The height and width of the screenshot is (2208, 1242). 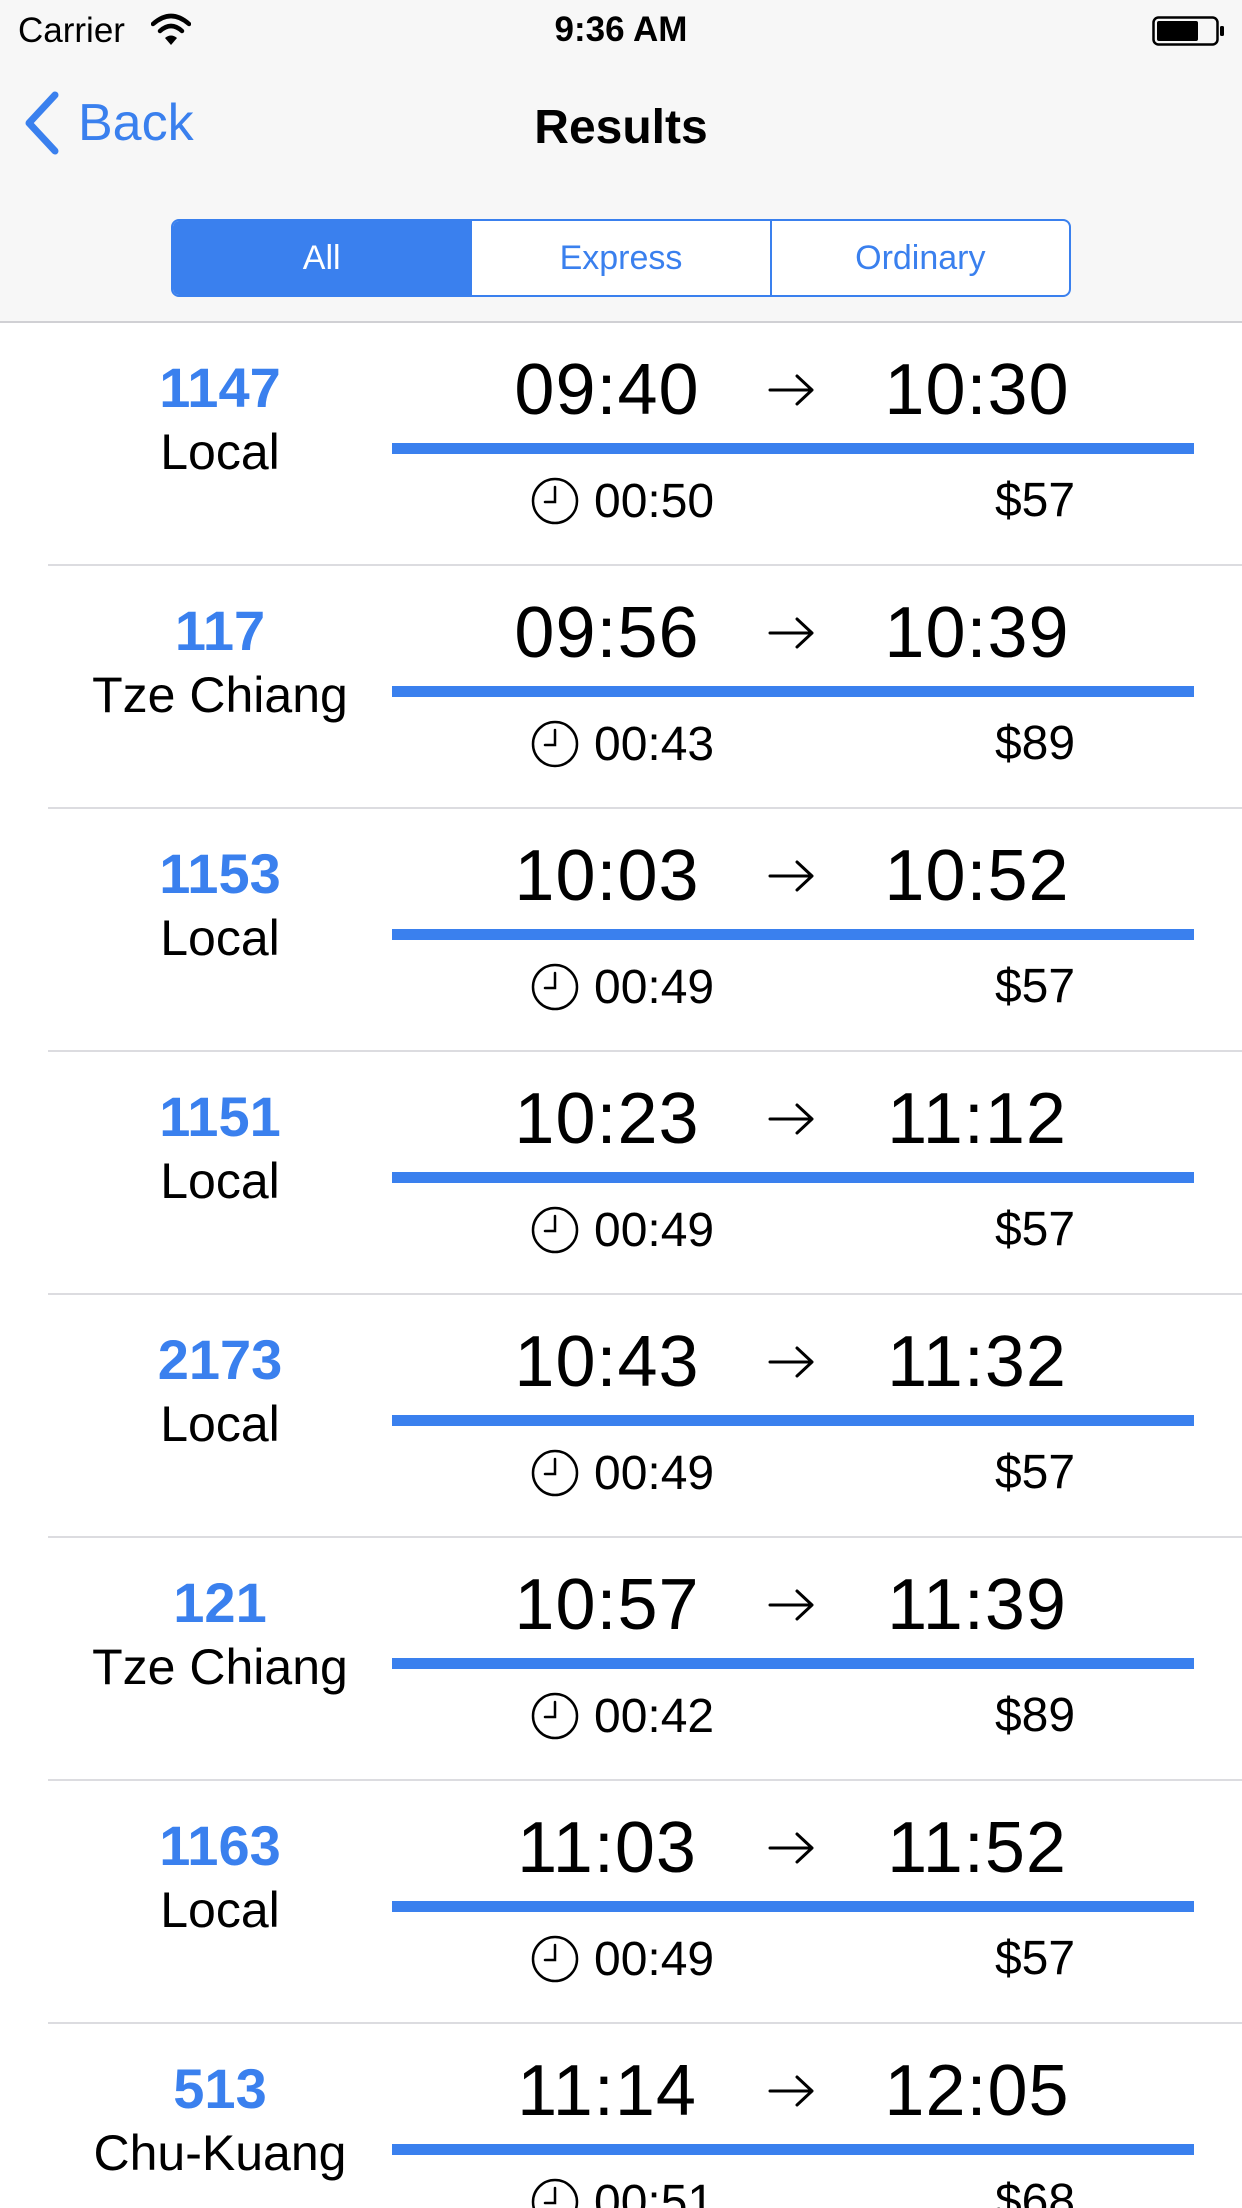 I want to click on arrival-time: 11:12, so click(x=977, y=1119).